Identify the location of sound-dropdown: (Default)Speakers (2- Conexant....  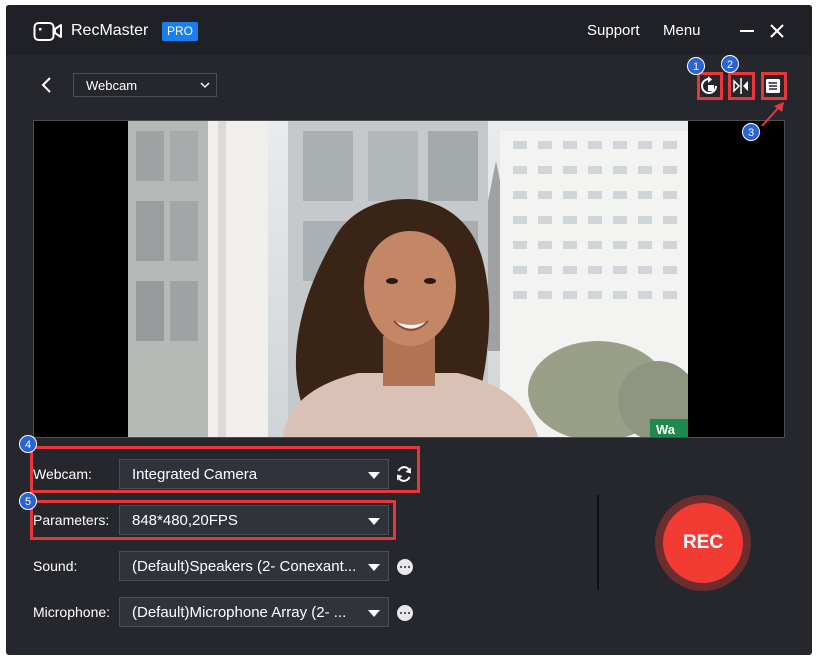
(254, 566).